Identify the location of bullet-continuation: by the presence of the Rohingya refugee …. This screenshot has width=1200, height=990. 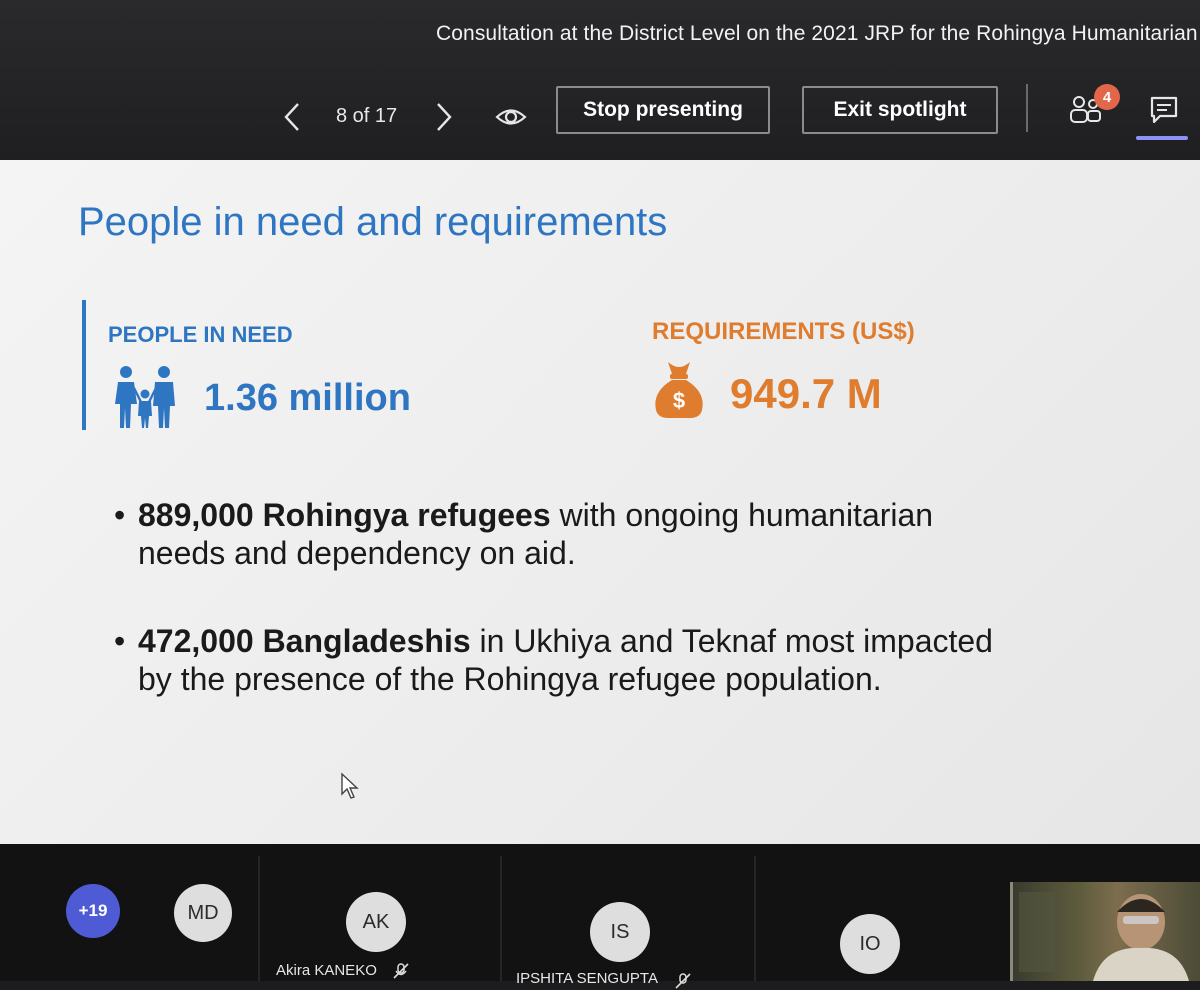
(510, 679).